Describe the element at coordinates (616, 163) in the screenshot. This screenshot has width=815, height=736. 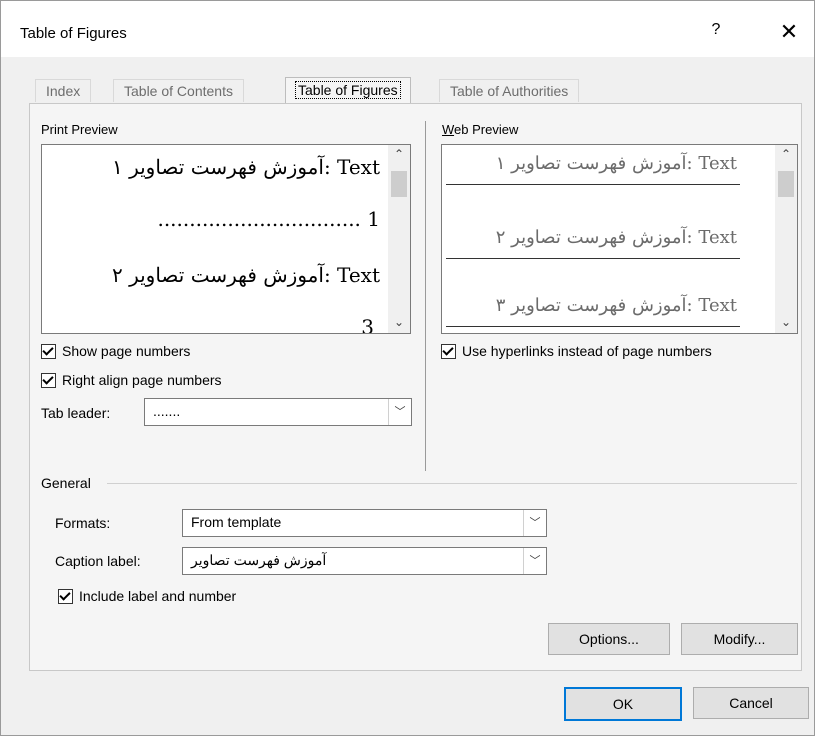
I see `web-preview-link-1: Text :آموزش فهرست تصاویر ۱` at that location.